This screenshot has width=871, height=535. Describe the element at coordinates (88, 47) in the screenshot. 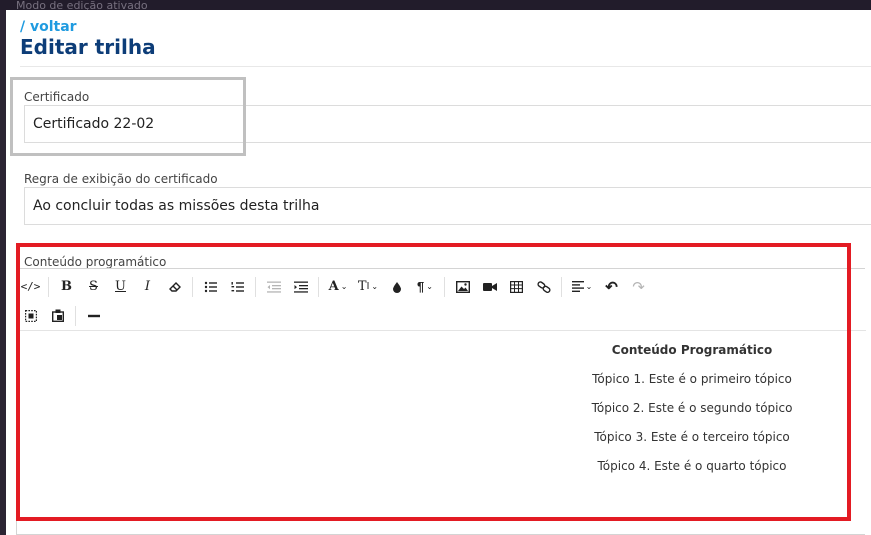

I see `page-title: Editar trilha` at that location.